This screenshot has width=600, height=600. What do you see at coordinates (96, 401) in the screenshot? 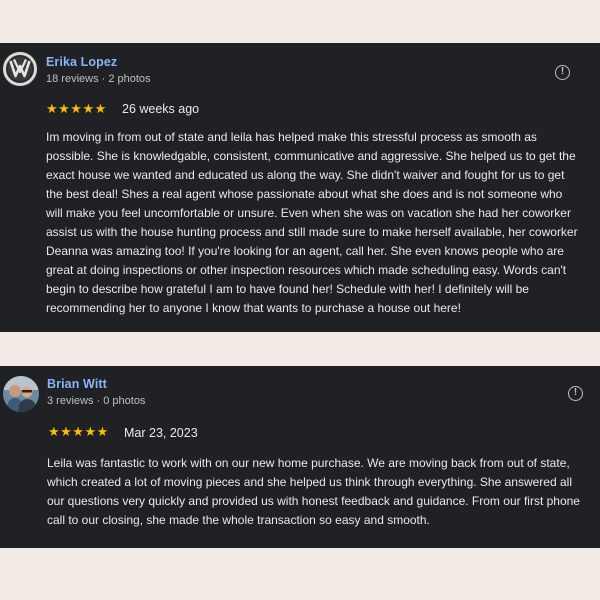
I see `reviewer-meta: 3 reviews · 0 photos` at bounding box center [96, 401].